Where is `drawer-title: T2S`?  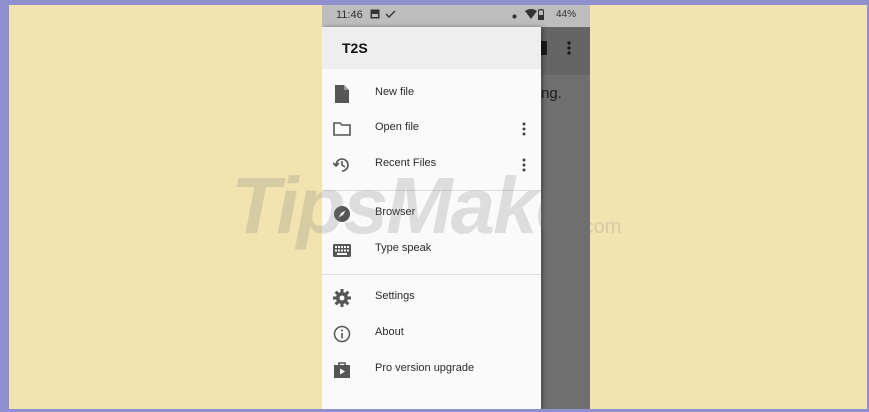
drawer-title: T2S is located at coordinates (355, 48).